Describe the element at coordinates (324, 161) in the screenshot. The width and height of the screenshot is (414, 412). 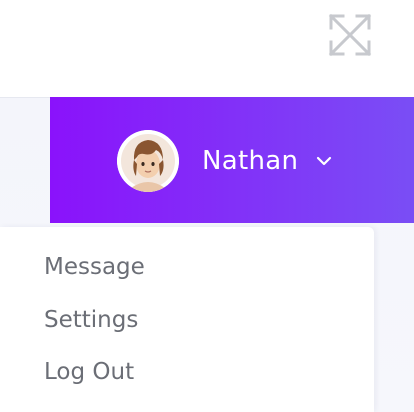
I see `chevron-down-icon` at that location.